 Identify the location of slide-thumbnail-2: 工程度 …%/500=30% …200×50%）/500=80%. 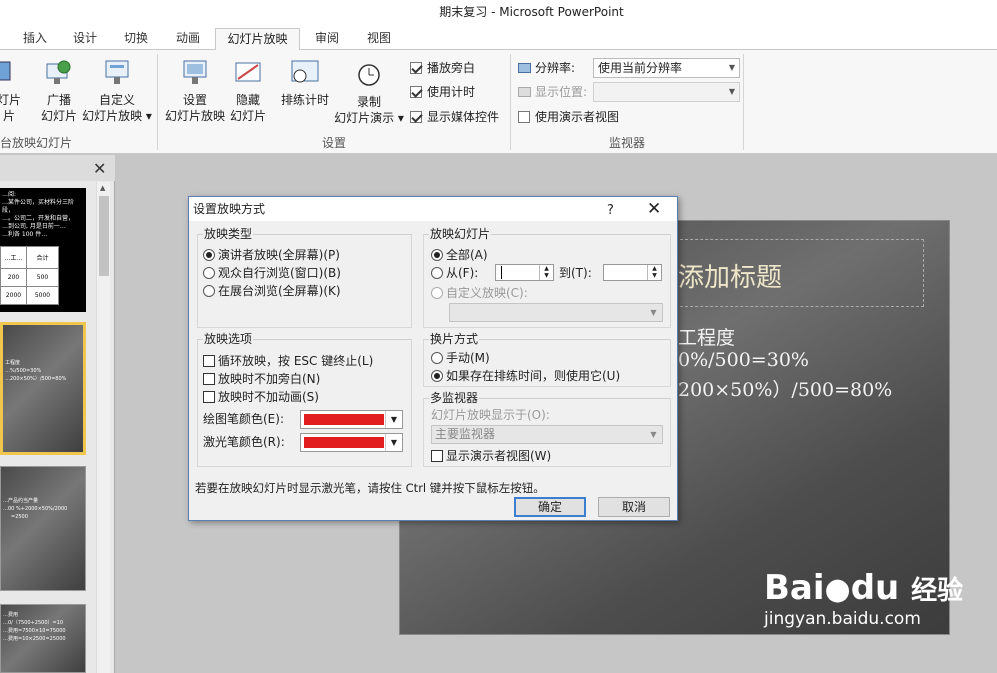
(43, 388).